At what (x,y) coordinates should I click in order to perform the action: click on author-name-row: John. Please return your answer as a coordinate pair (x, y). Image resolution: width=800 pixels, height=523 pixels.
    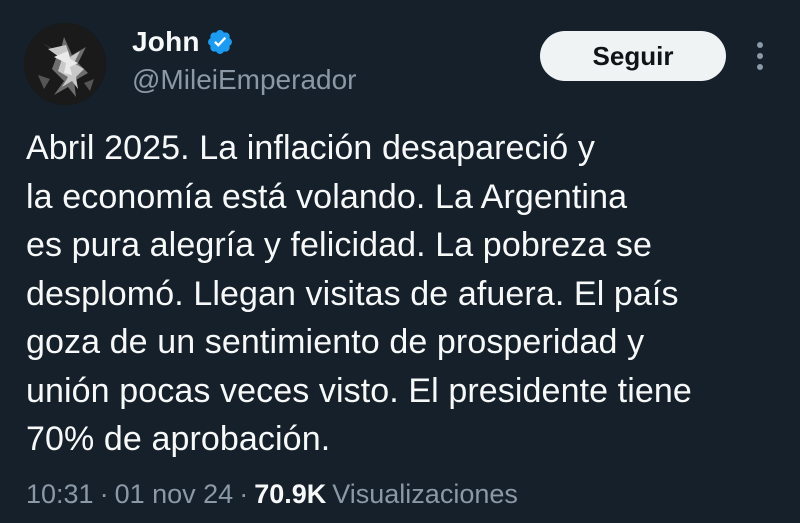
    Looking at the image, I should click on (183, 42).